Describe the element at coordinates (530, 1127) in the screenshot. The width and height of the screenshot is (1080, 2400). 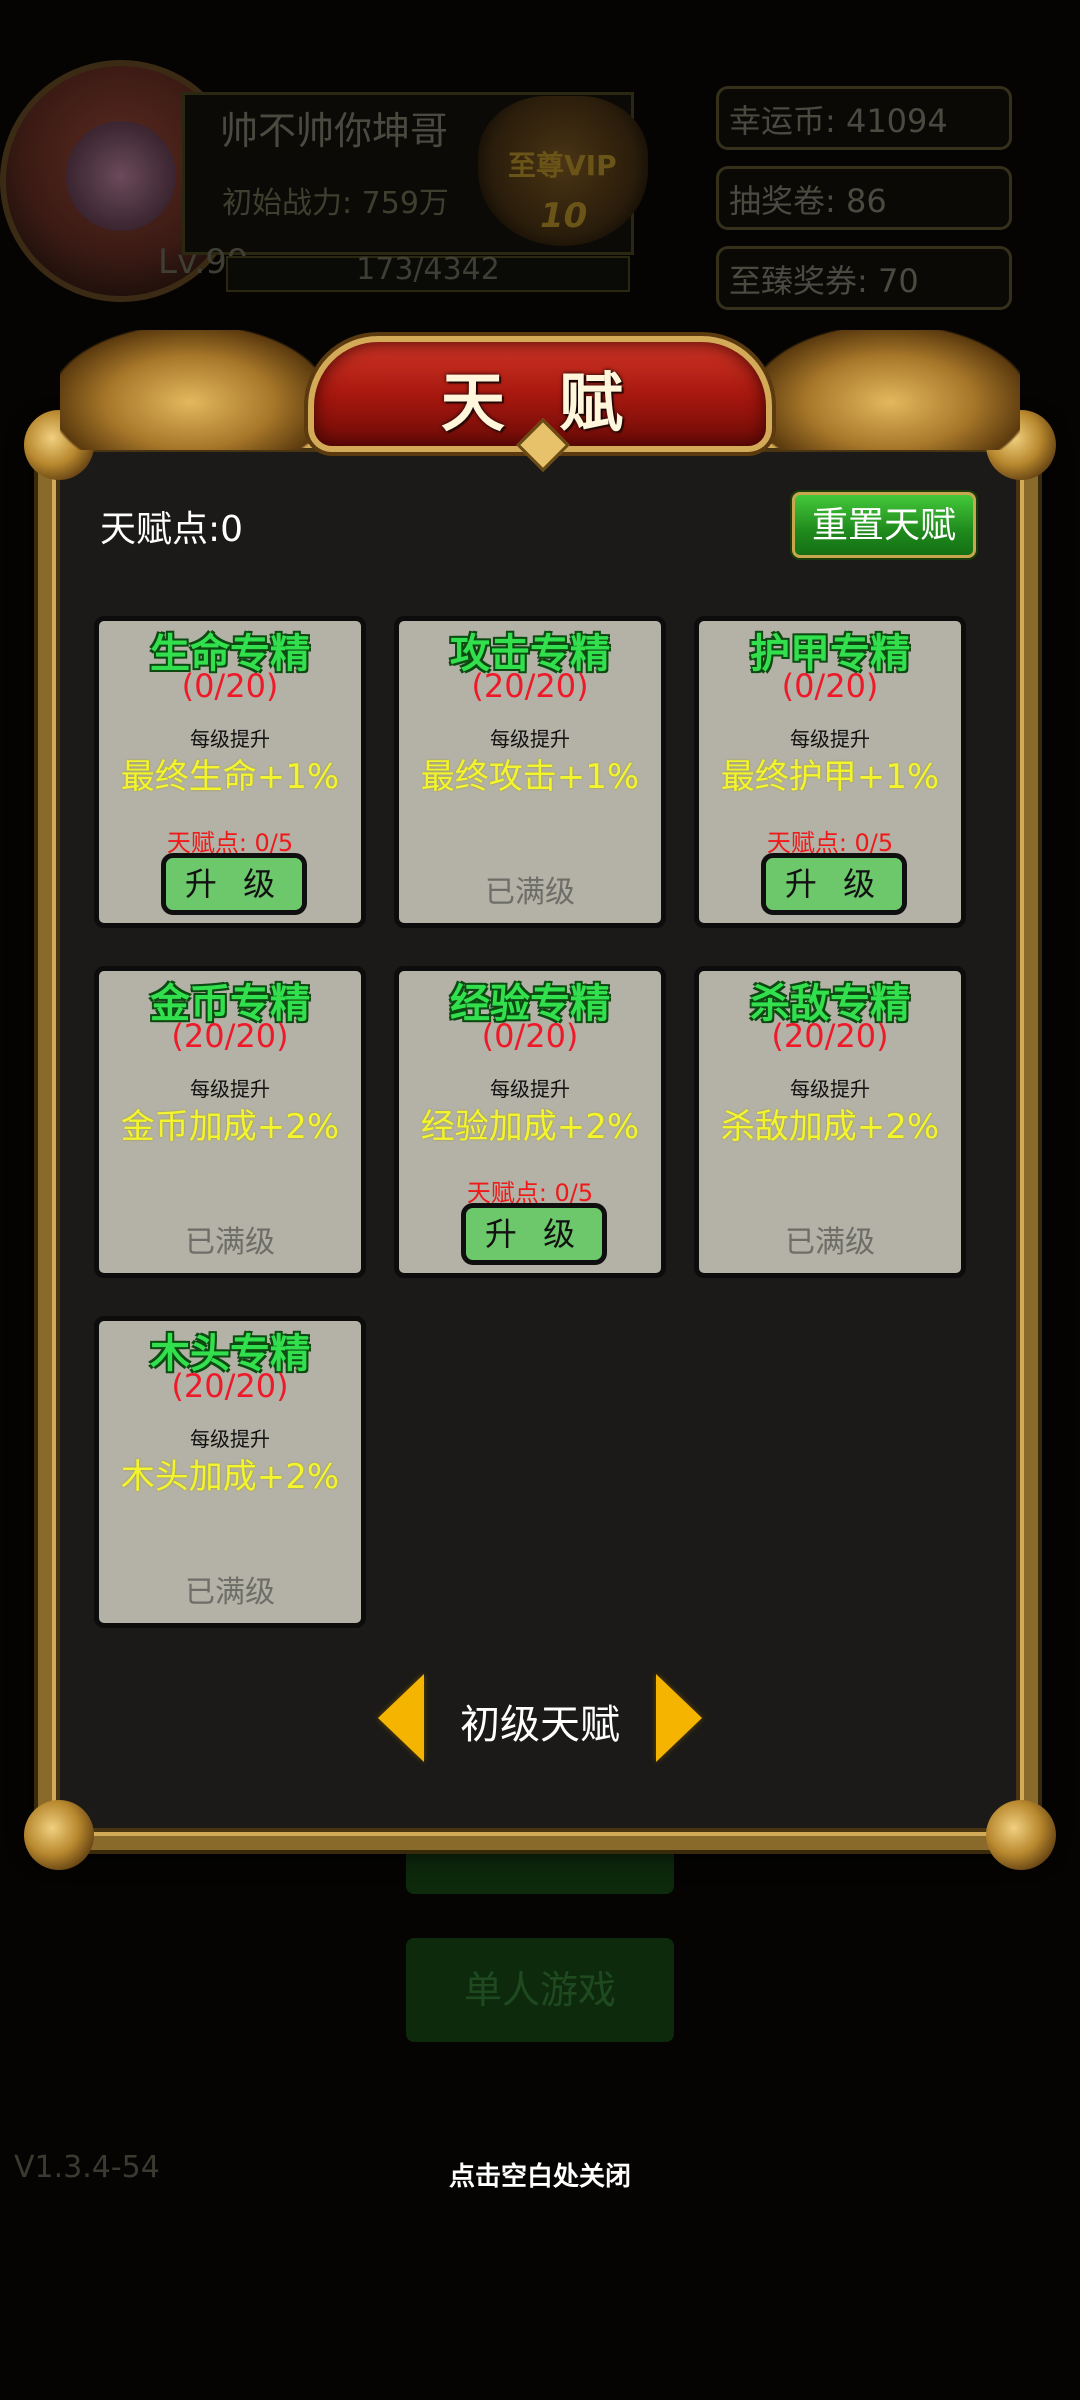
I see `talent-bonus: 经验加成+2%` at that location.